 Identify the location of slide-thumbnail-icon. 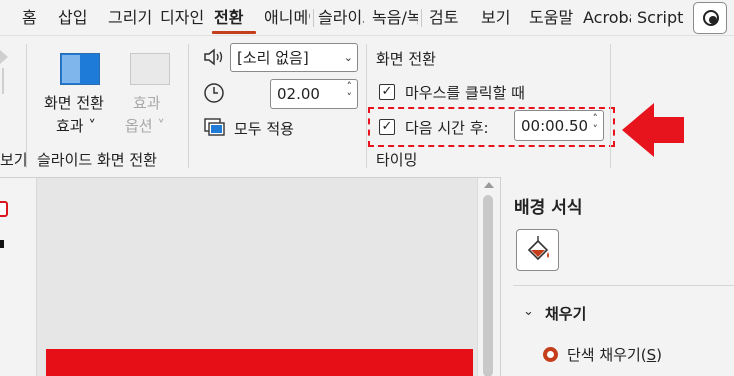
(4, 209).